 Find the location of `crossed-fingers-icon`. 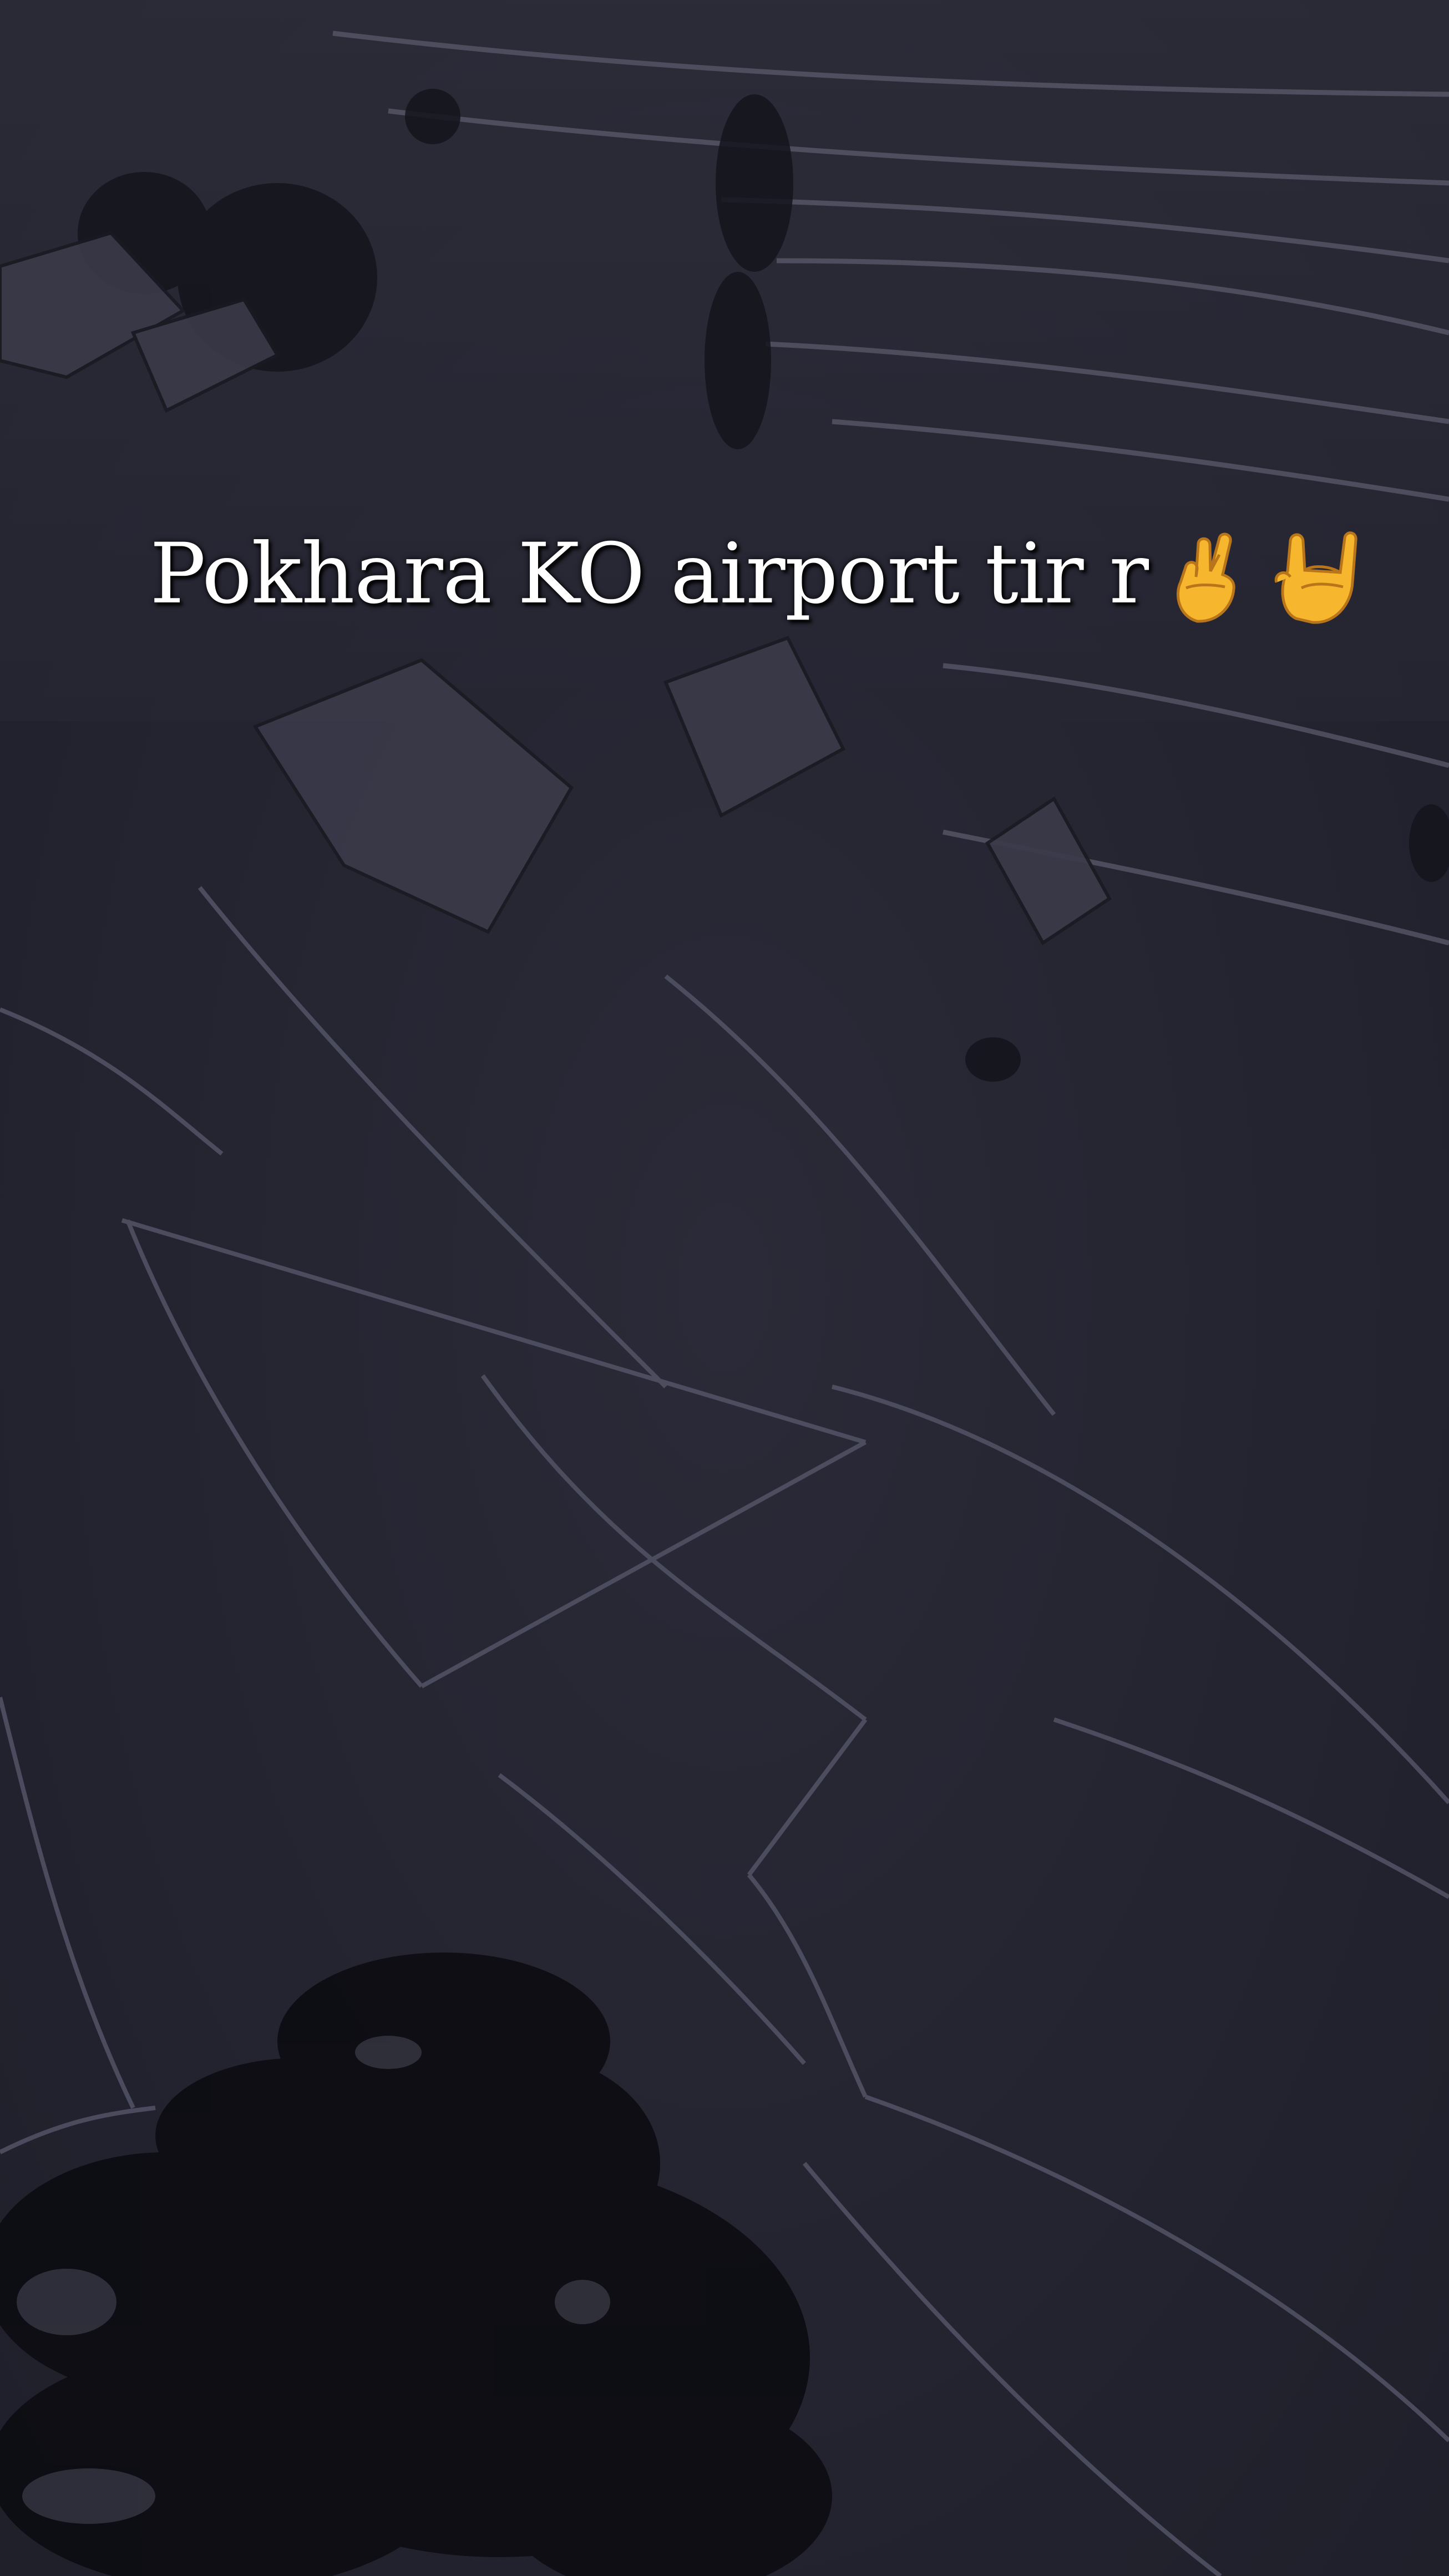

crossed-fingers-icon is located at coordinates (1211, 574).